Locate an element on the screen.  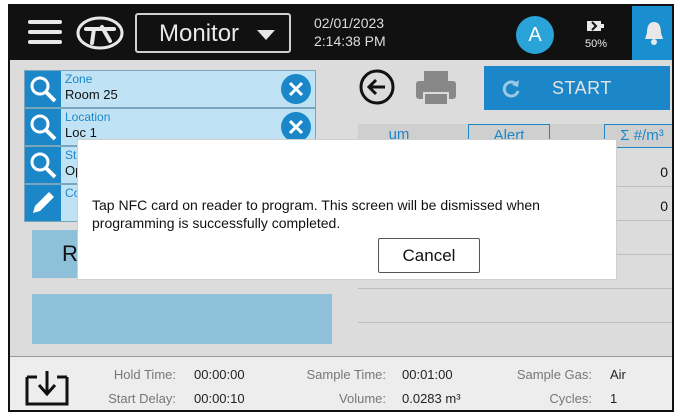
start-delay-label: Start Delay: is located at coordinates (142, 398).